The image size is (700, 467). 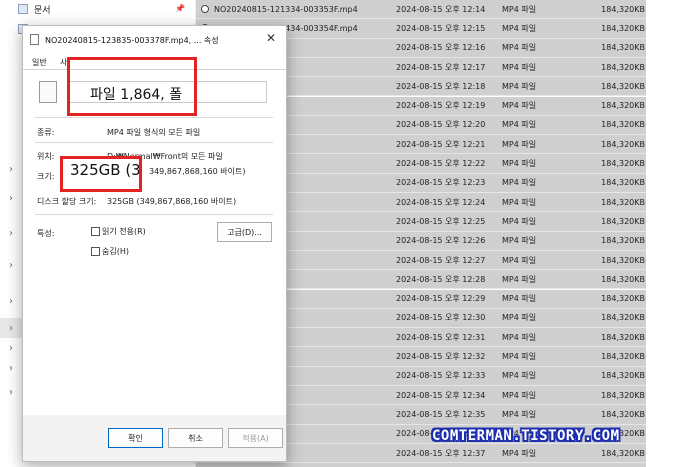 What do you see at coordinates (441, 144) in the screenshot?
I see `file-date: 2024-08-15 오후 12:21` at bounding box center [441, 144].